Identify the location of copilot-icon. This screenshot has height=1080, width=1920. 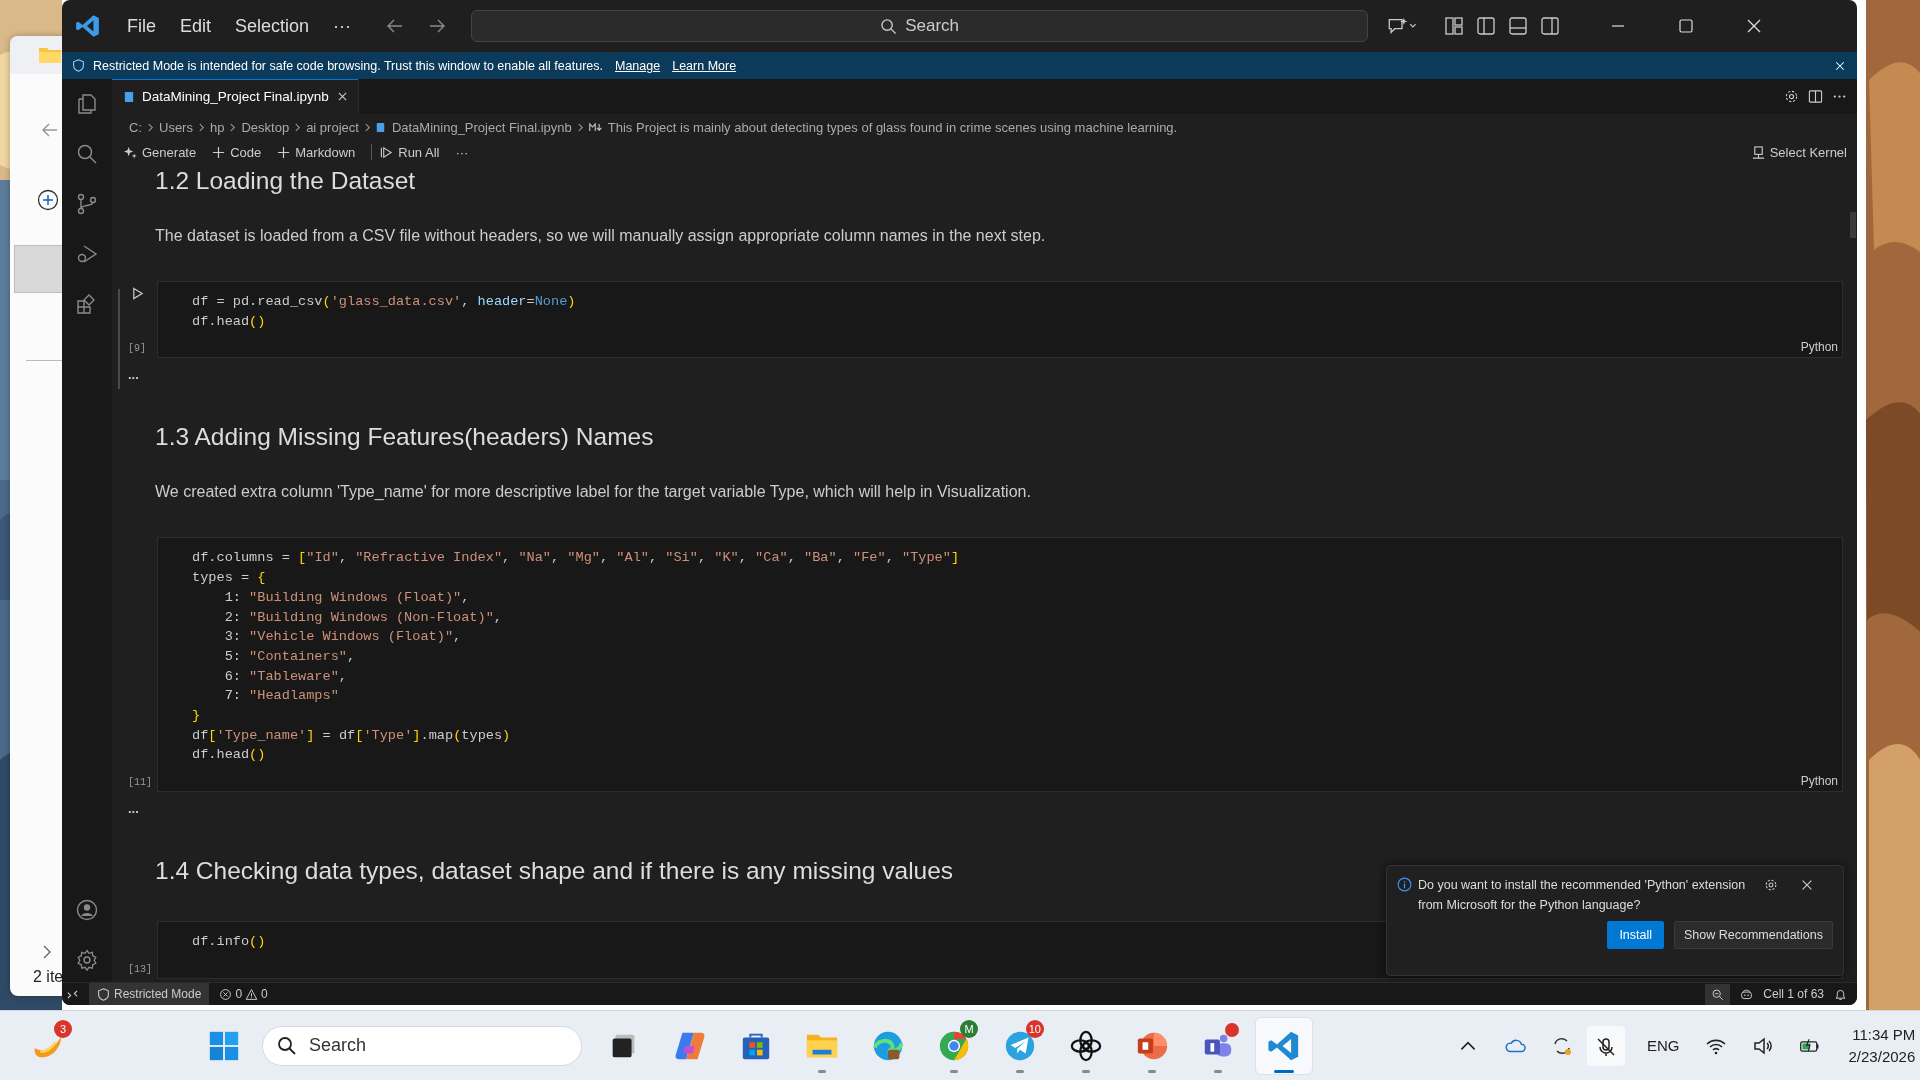
(1747, 994).